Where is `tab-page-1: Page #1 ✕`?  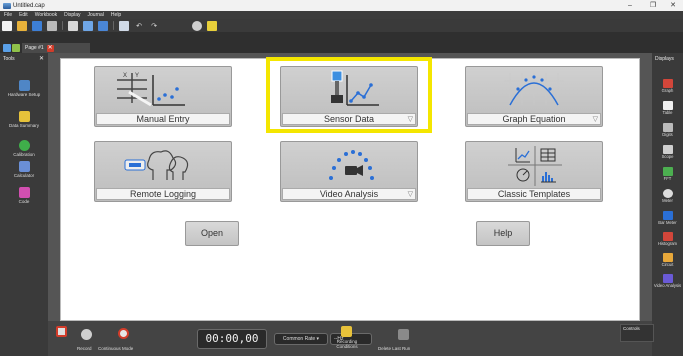 tab-page-1: Page #1 ✕ is located at coordinates (56, 48).